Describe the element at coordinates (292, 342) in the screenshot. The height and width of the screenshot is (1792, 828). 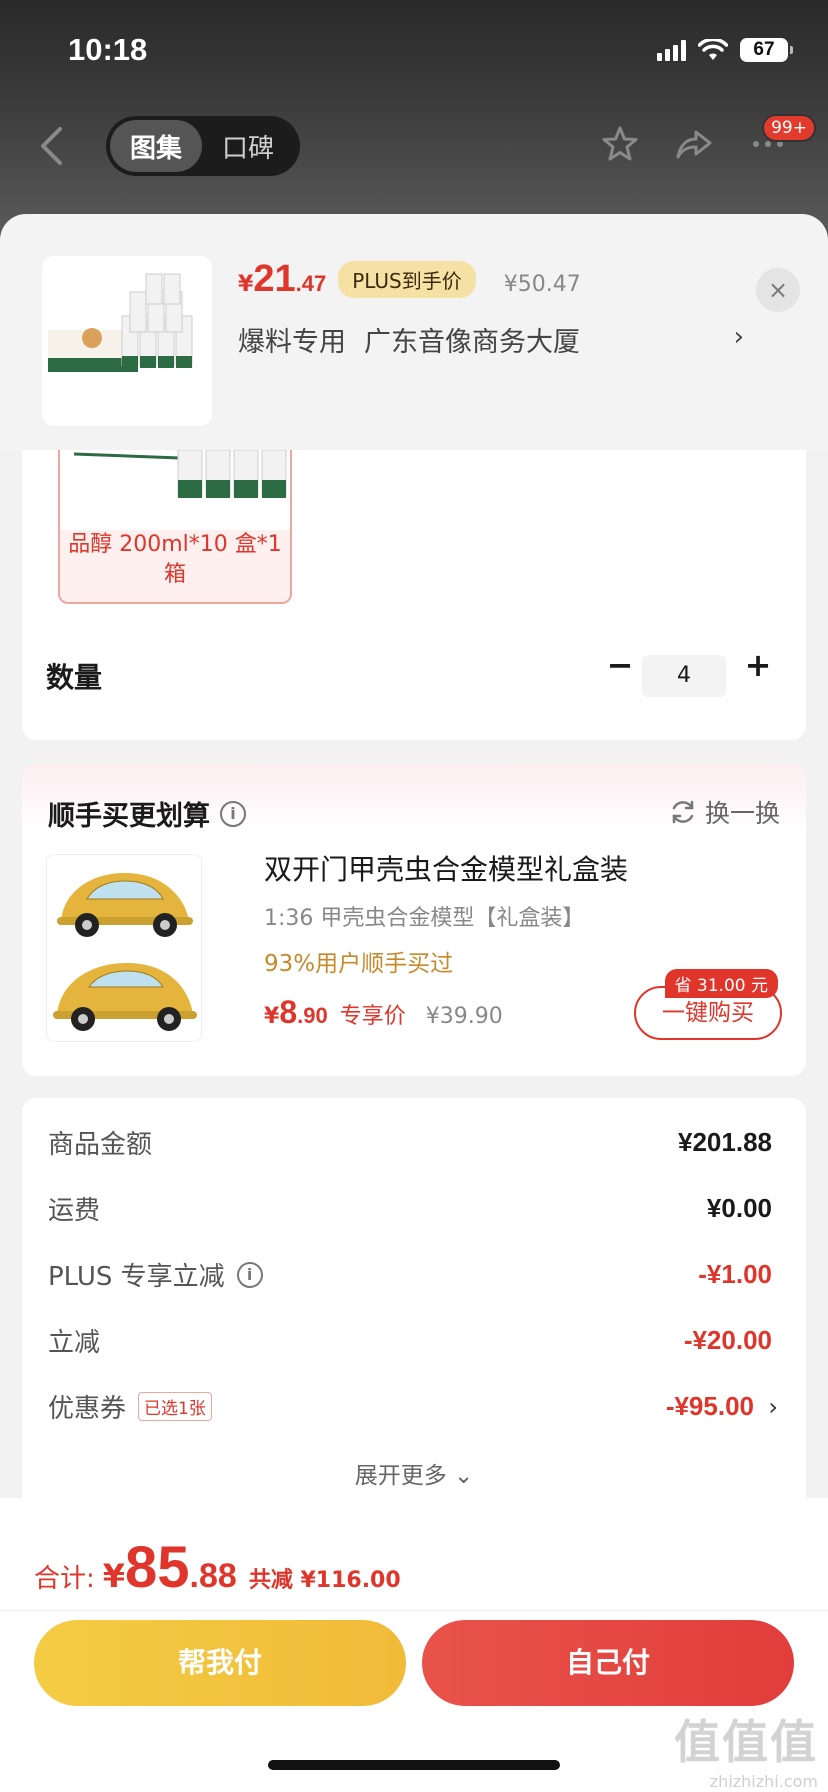
I see `address-tag: 爆料专用` at that location.